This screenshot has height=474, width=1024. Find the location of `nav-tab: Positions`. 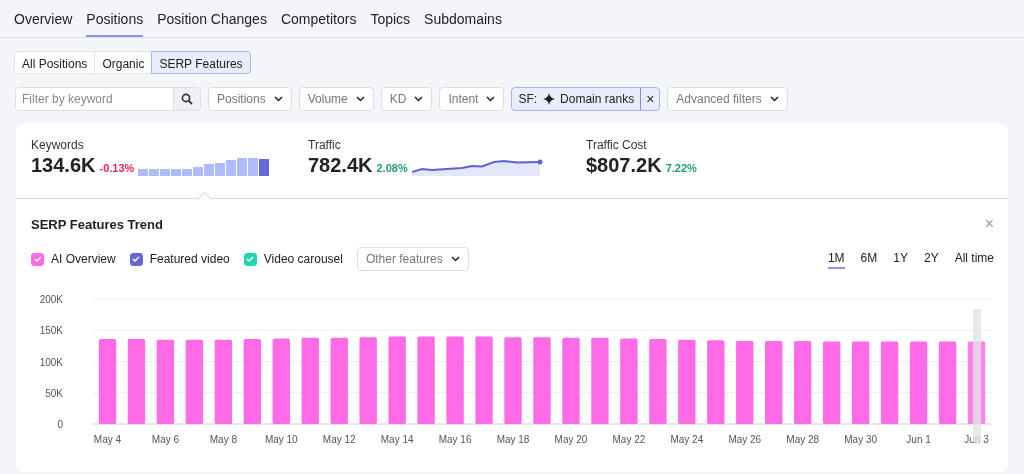

nav-tab: Positions is located at coordinates (115, 18).